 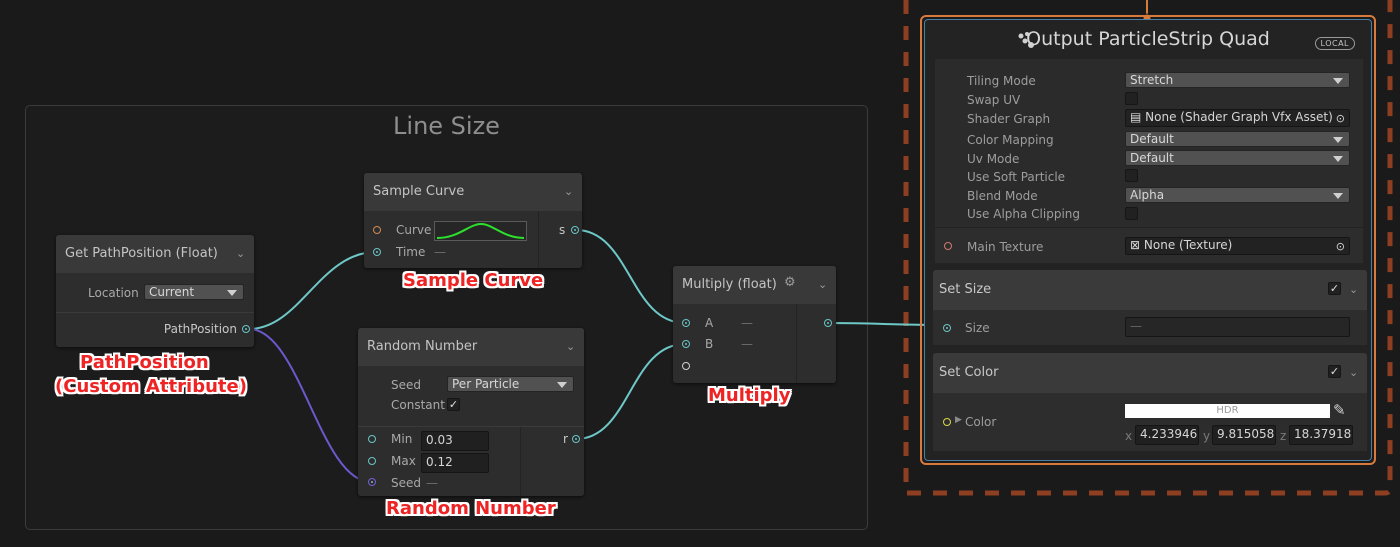 What do you see at coordinates (377, 230) in the screenshot?
I see `curve-port` at bounding box center [377, 230].